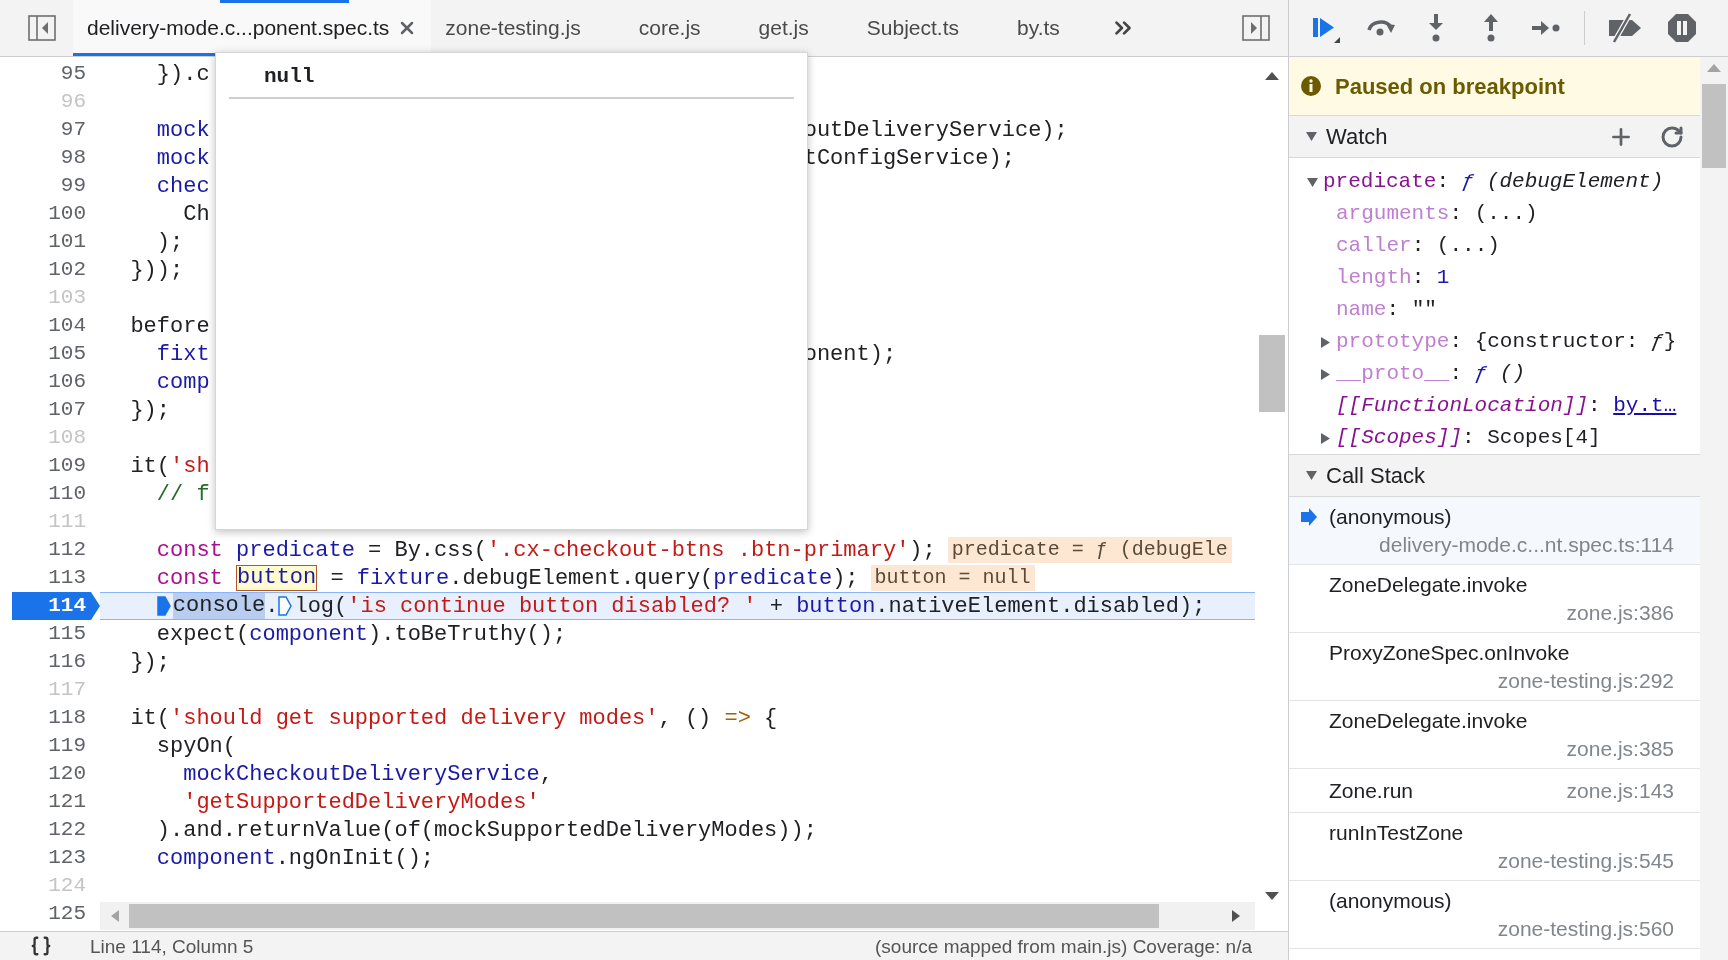 This screenshot has height=960, width=1728. I want to click on code-text: // f, so click(183, 494).